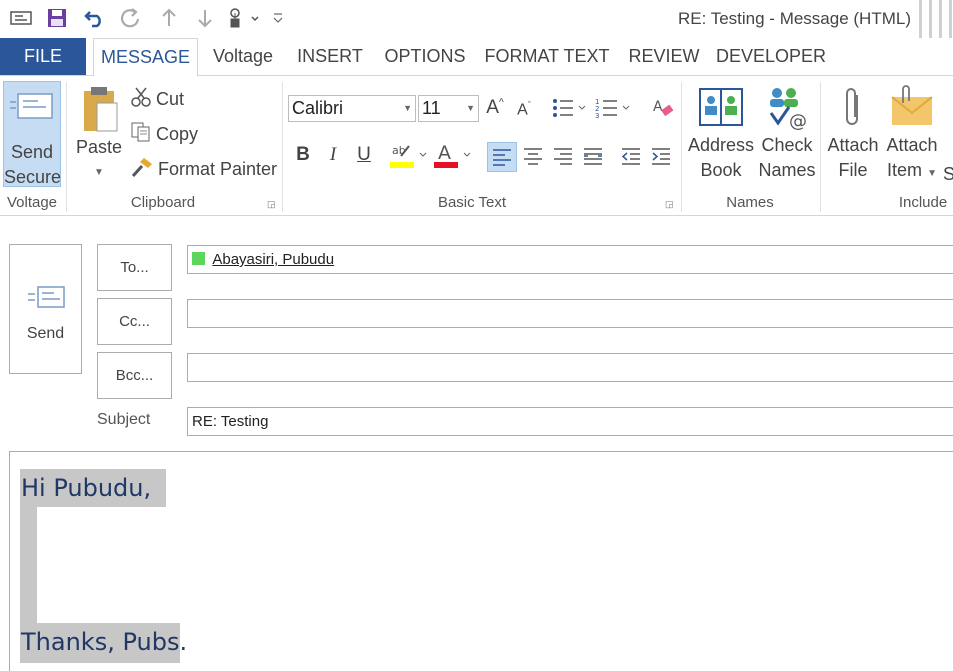  Describe the element at coordinates (141, 99) in the screenshot. I see `scissors-icon` at that location.